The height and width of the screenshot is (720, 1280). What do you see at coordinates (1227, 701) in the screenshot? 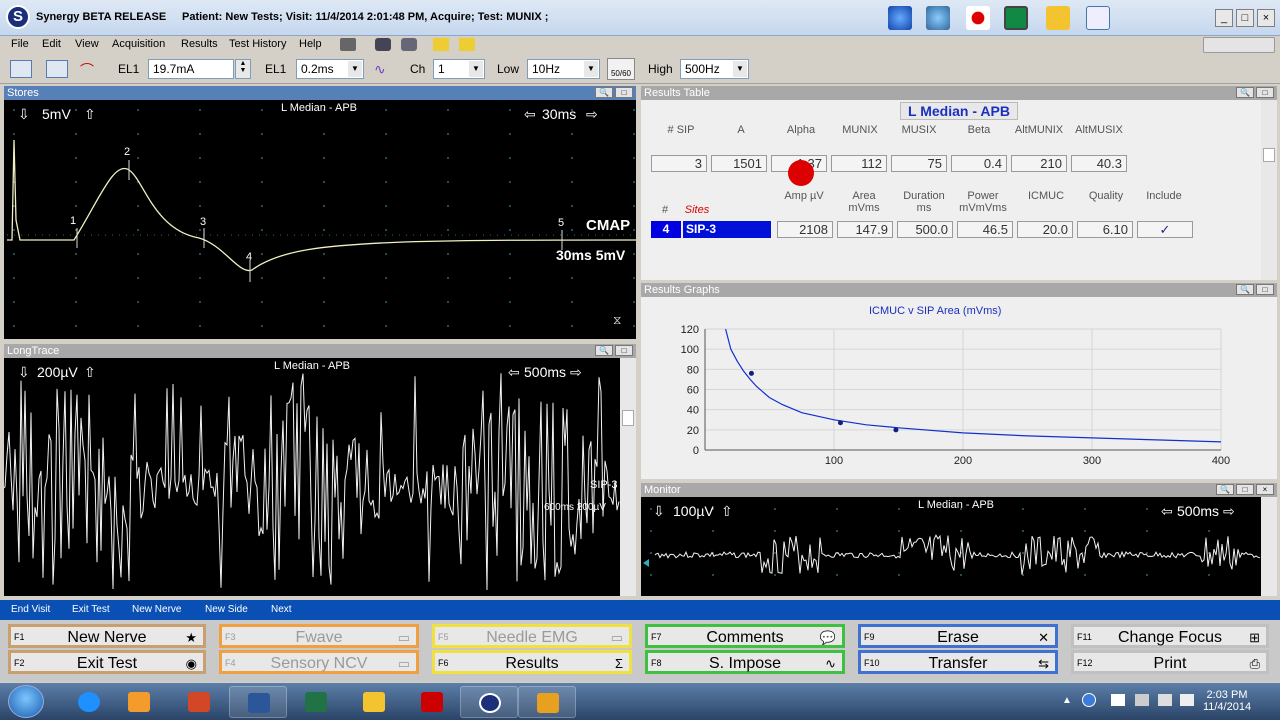
I see `clock: 2:03 PM 11/4/2014` at bounding box center [1227, 701].